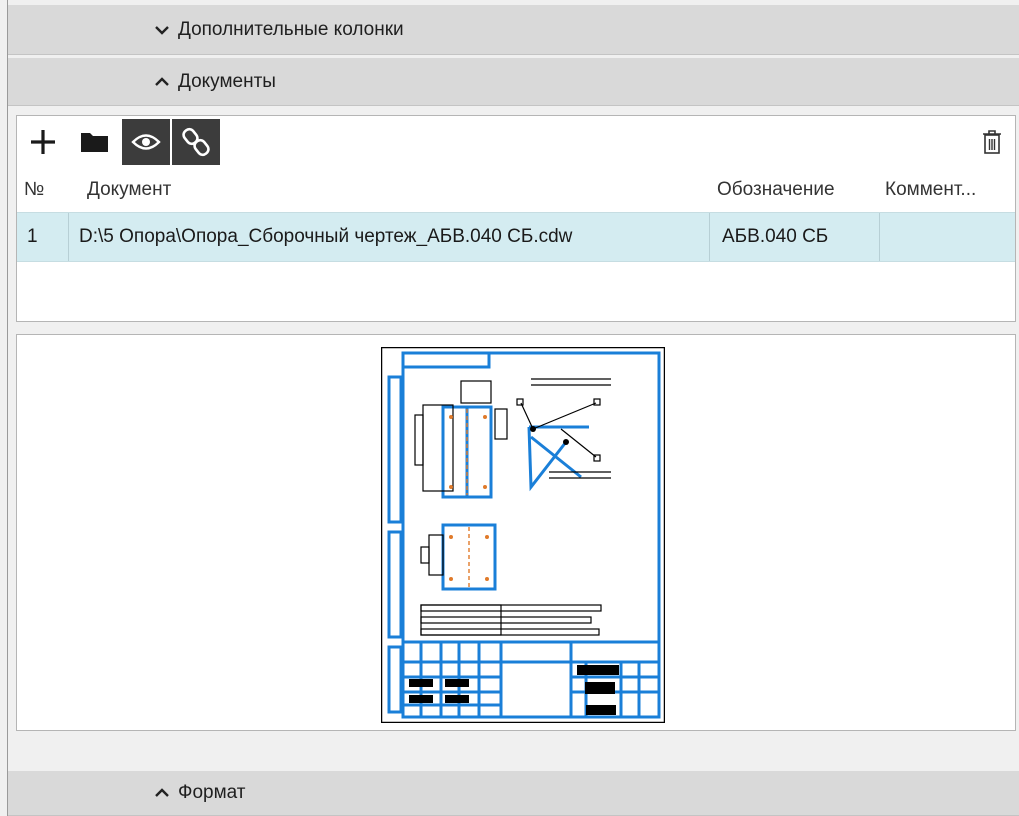 The width and height of the screenshot is (1019, 816). I want to click on folder-icon, so click(94, 142).